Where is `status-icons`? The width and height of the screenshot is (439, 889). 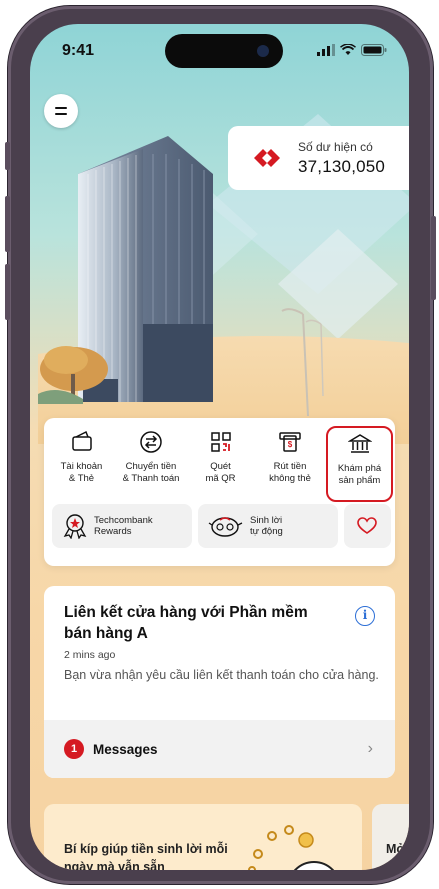
status-icons is located at coordinates (352, 50).